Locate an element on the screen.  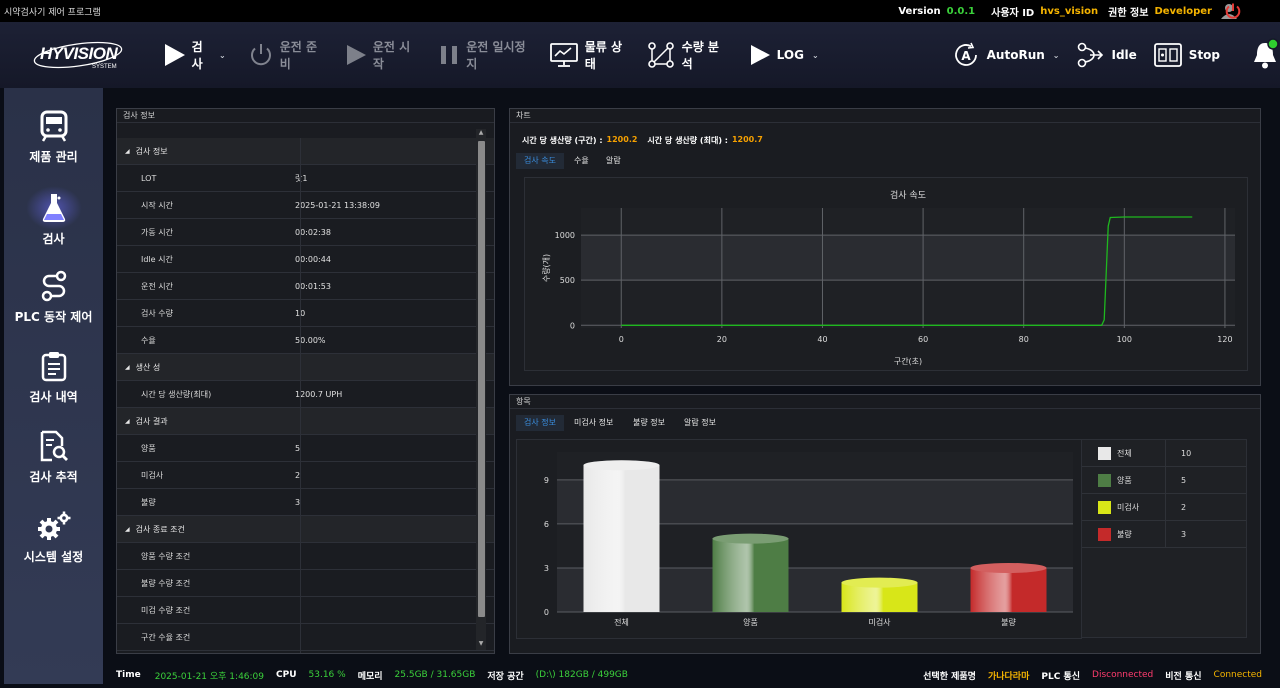
section-header-inspection-result: ◢ 검사 결과 is located at coordinates (305, 421).